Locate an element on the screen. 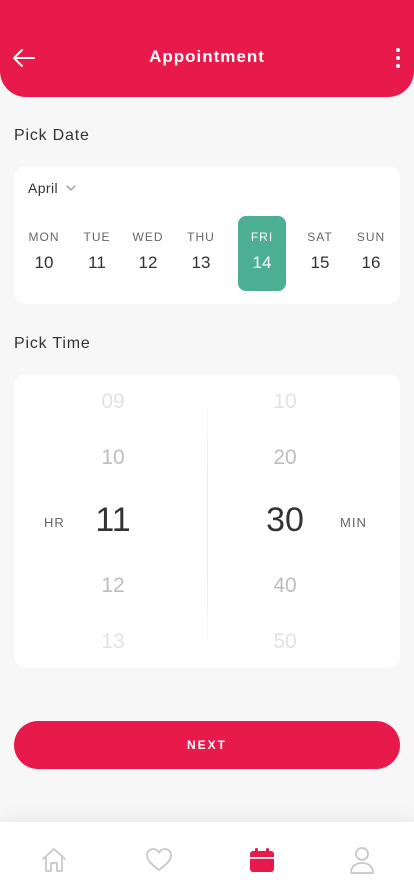  pick-date-title: Pick Date is located at coordinates (52, 135).